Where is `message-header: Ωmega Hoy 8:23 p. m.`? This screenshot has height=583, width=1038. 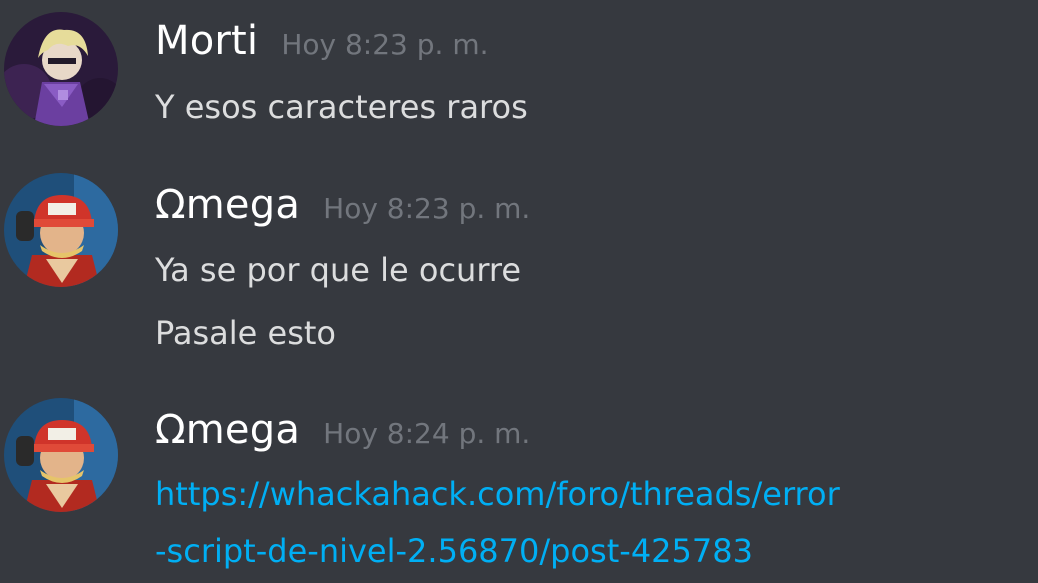 message-header: Ωmega Hoy 8:23 p. m. is located at coordinates (342, 205).